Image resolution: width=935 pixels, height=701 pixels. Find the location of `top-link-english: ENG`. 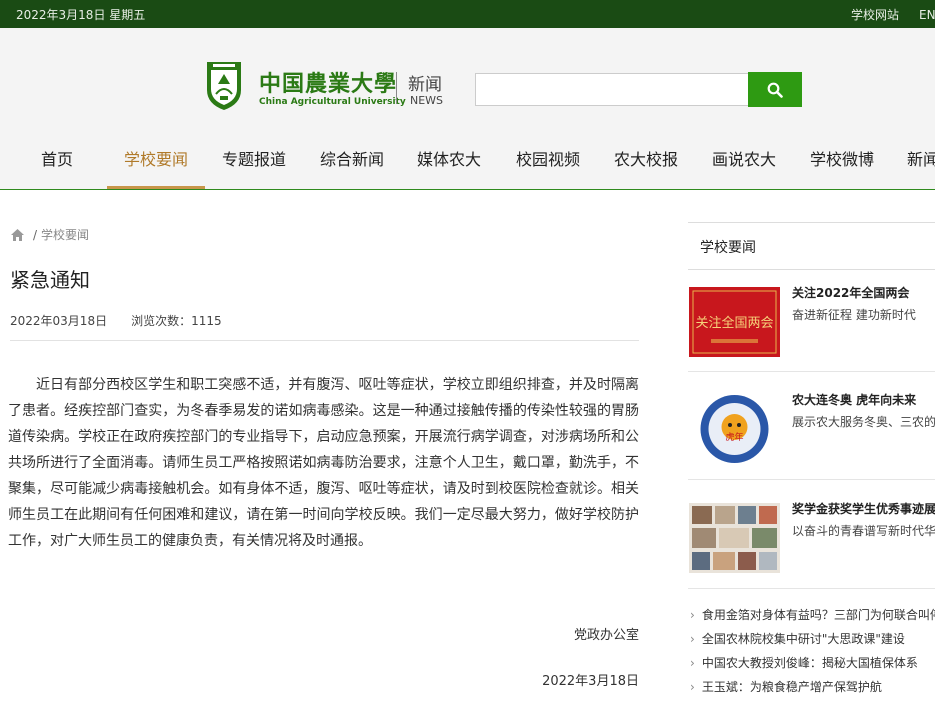

top-link-english: ENG is located at coordinates (927, 15).